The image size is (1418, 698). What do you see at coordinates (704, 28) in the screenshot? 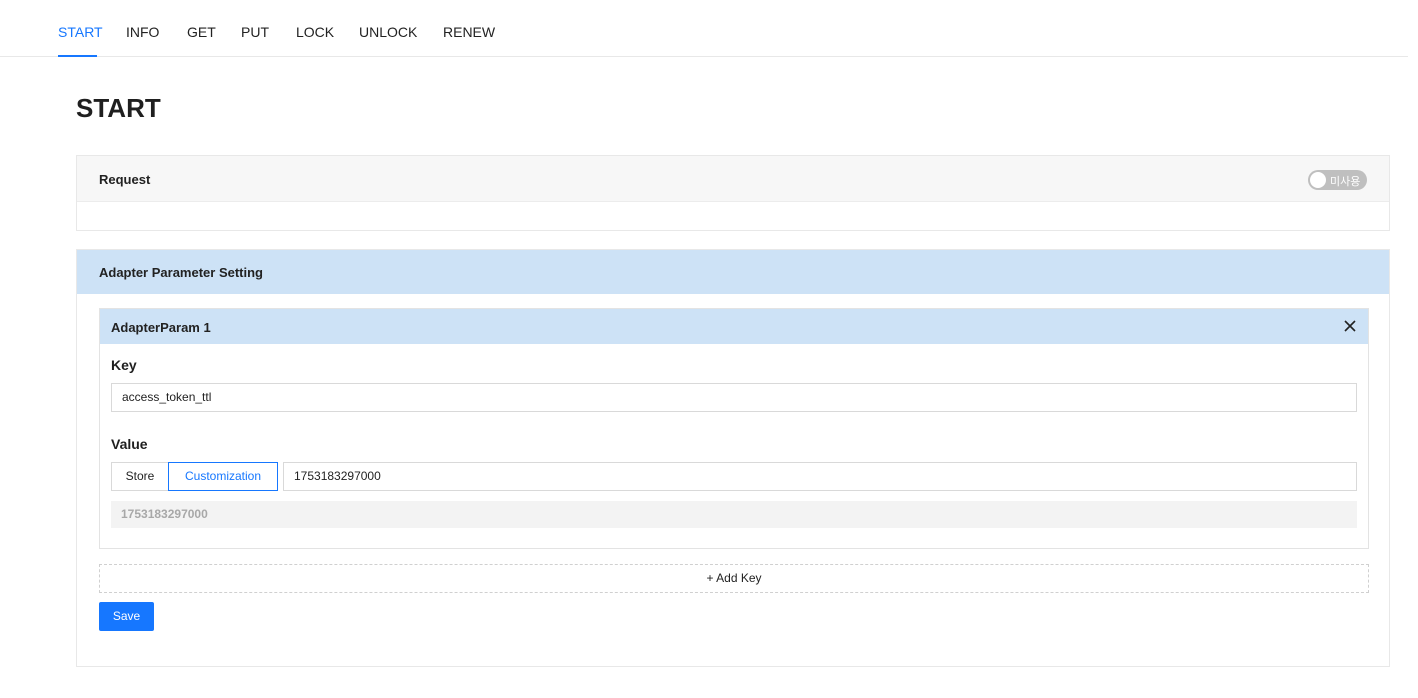
I see `tab-bar: START INFO GET PUT LOCK UNLOCK RENEW` at bounding box center [704, 28].